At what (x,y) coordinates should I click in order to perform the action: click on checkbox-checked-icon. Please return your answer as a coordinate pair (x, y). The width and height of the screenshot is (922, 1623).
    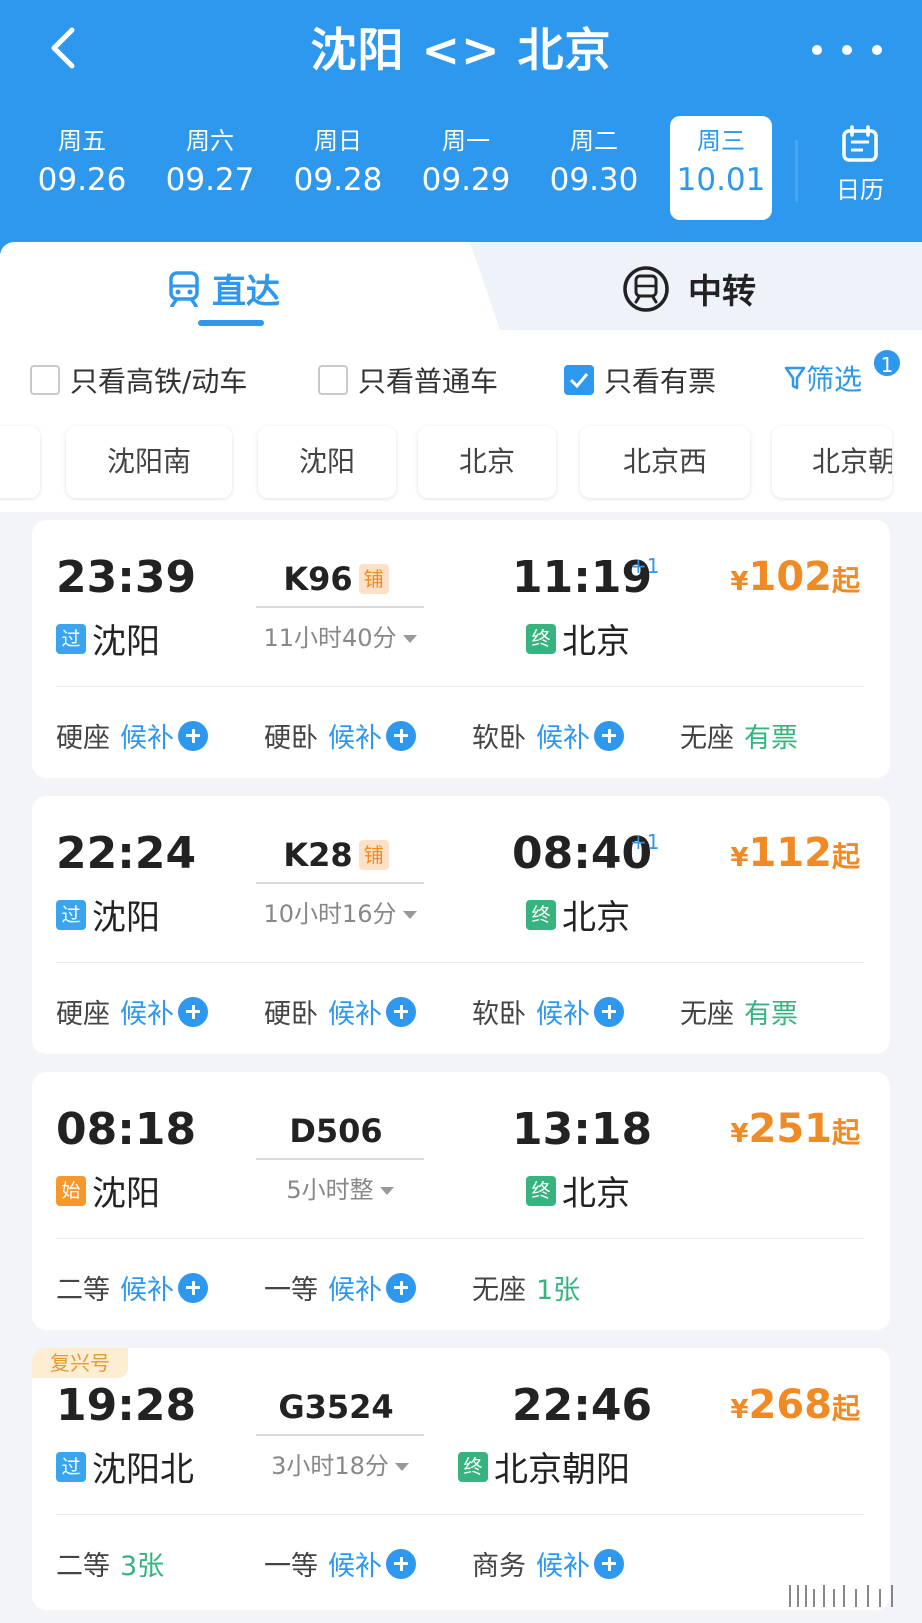
    Looking at the image, I should click on (579, 380).